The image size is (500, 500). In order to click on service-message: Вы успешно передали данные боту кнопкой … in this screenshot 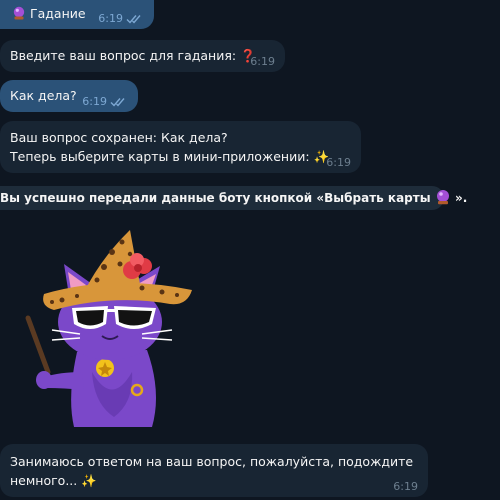, I will do `click(233, 198)`.